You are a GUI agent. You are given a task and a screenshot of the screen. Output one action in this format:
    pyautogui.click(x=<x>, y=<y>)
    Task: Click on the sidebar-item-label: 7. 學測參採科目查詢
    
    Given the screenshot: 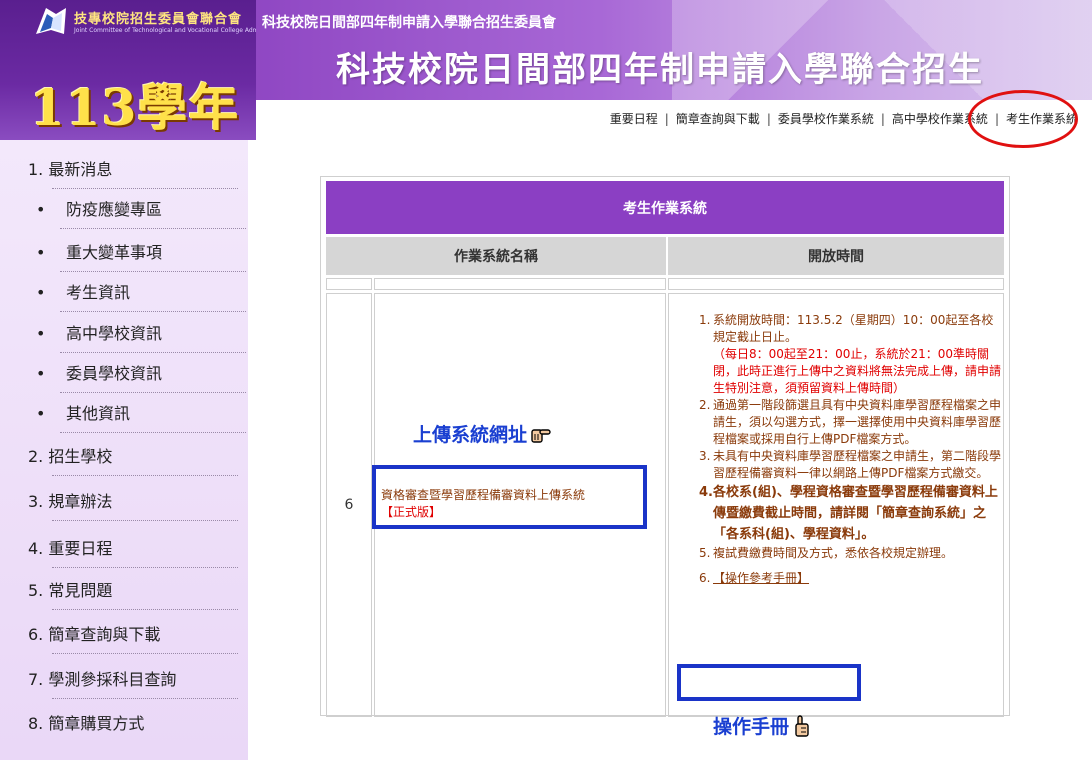 What is the action you would take?
    pyautogui.click(x=102, y=679)
    